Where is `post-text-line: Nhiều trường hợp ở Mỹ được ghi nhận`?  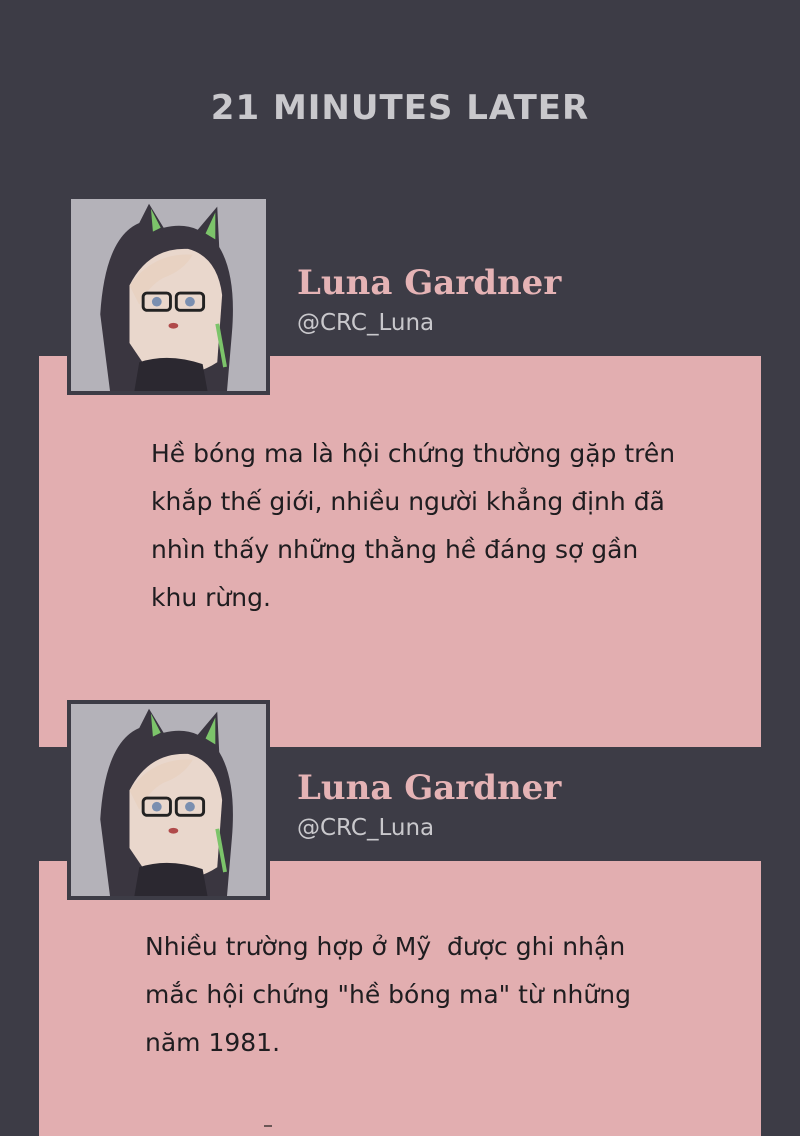
post-text-line: Nhiều trường hợp ở Mỹ được ghi nhận is located at coordinates (385, 946).